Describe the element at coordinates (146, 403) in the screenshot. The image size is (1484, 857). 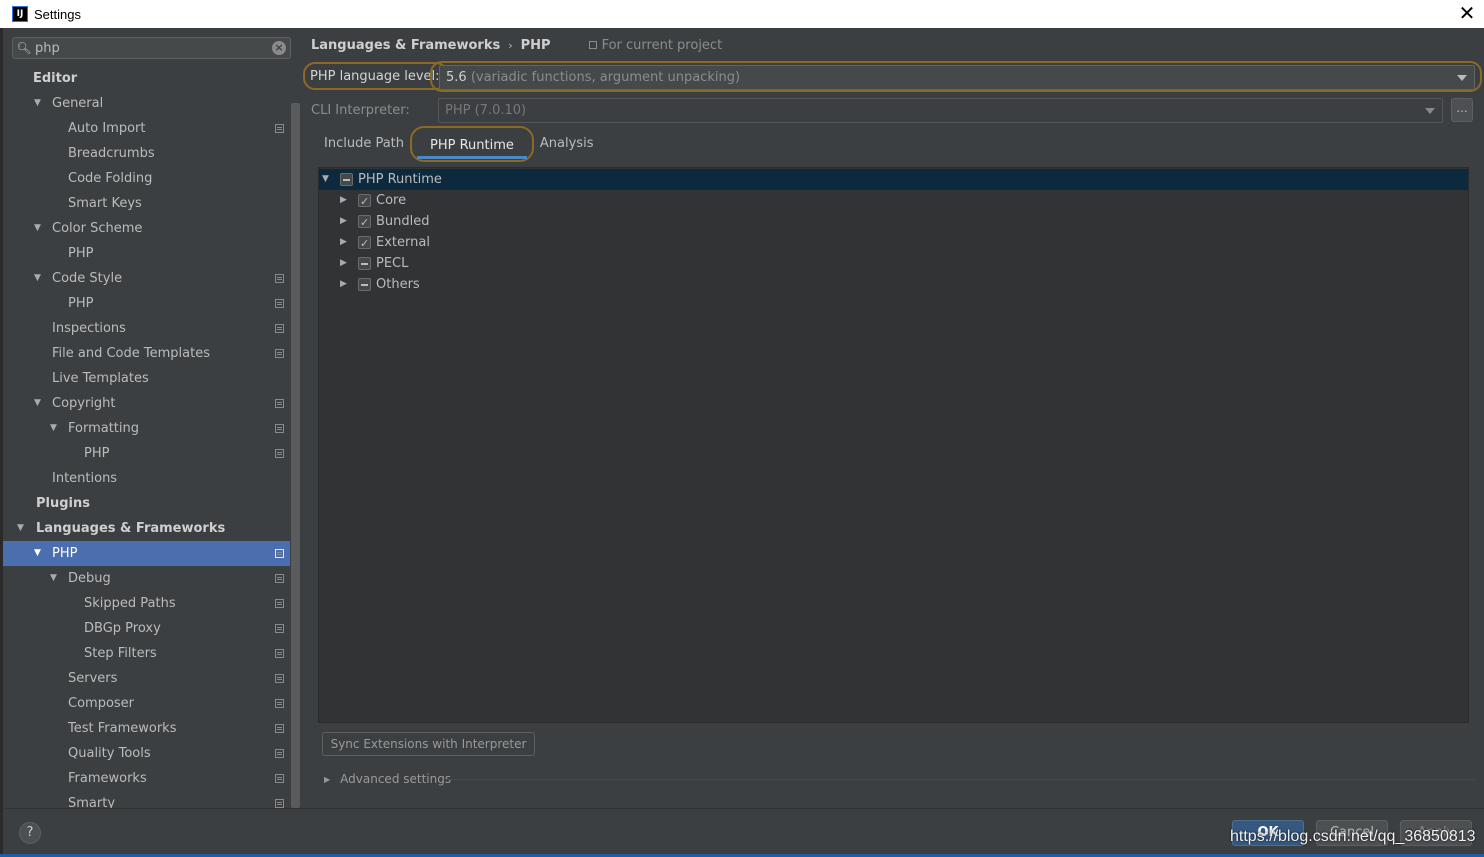
I see `sidebar-item: ▼ Copyright` at that location.